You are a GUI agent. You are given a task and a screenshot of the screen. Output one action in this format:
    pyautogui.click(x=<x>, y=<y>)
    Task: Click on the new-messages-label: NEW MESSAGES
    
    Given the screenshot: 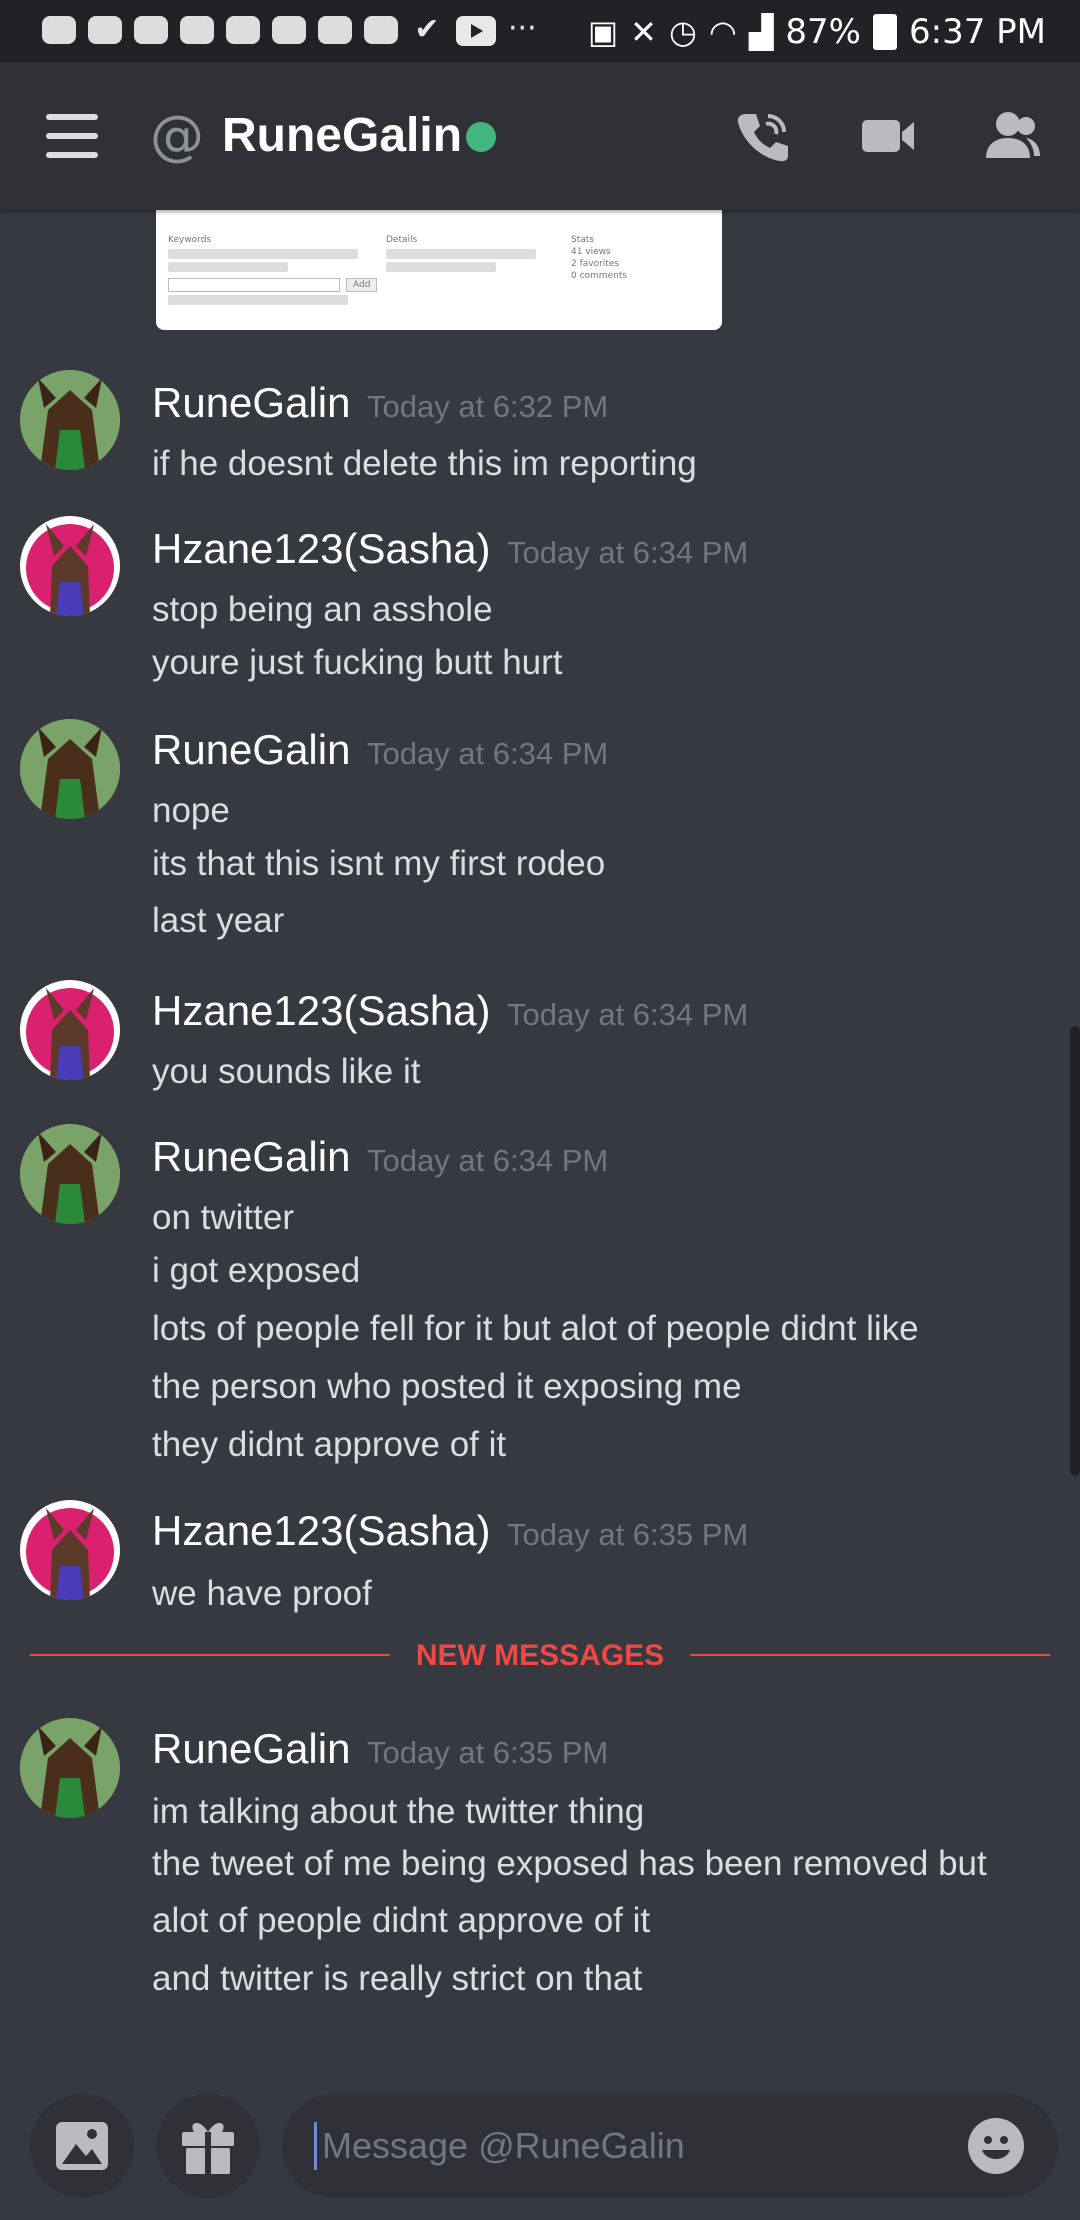 What is the action you would take?
    pyautogui.click(x=540, y=1656)
    